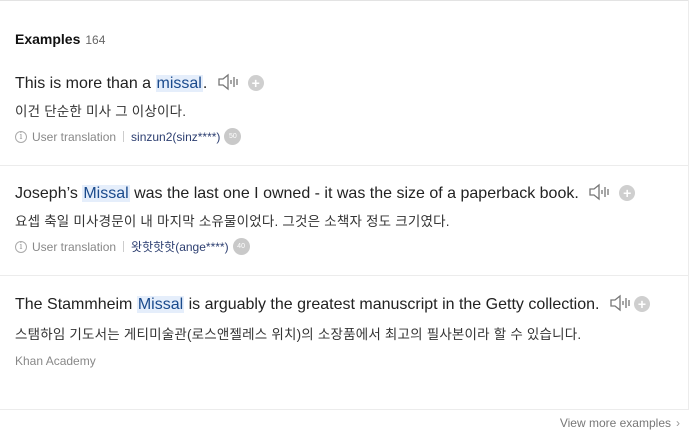  Describe the element at coordinates (175, 137) in the screenshot. I see `translator-user-link: sinzun2(sinz****)` at that location.